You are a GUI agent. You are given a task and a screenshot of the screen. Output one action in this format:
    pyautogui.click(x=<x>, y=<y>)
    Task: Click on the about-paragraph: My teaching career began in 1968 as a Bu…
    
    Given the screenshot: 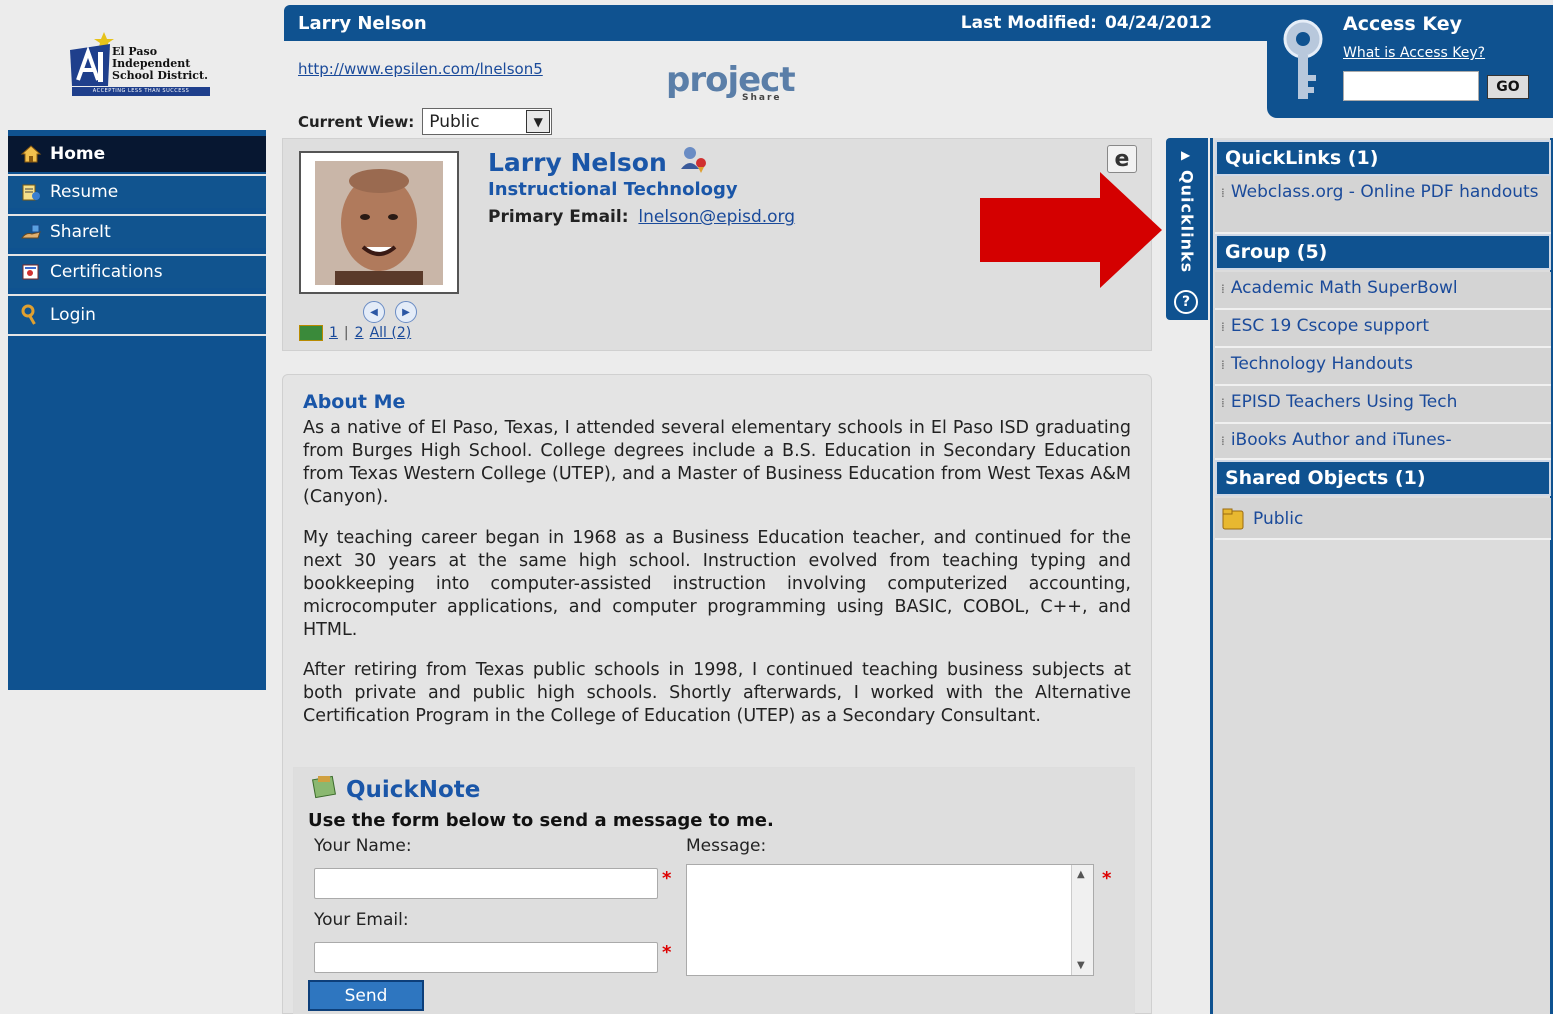 What is the action you would take?
    pyautogui.click(x=717, y=584)
    